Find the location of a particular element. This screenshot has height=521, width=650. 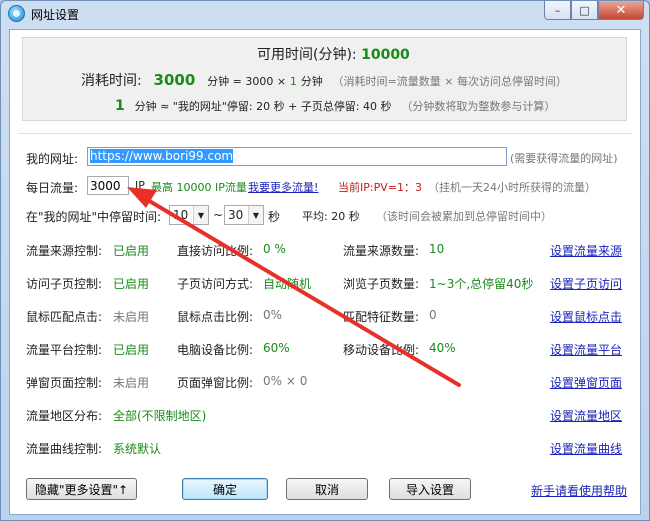

consume-time-label: 消耗时间: is located at coordinates (111, 81).